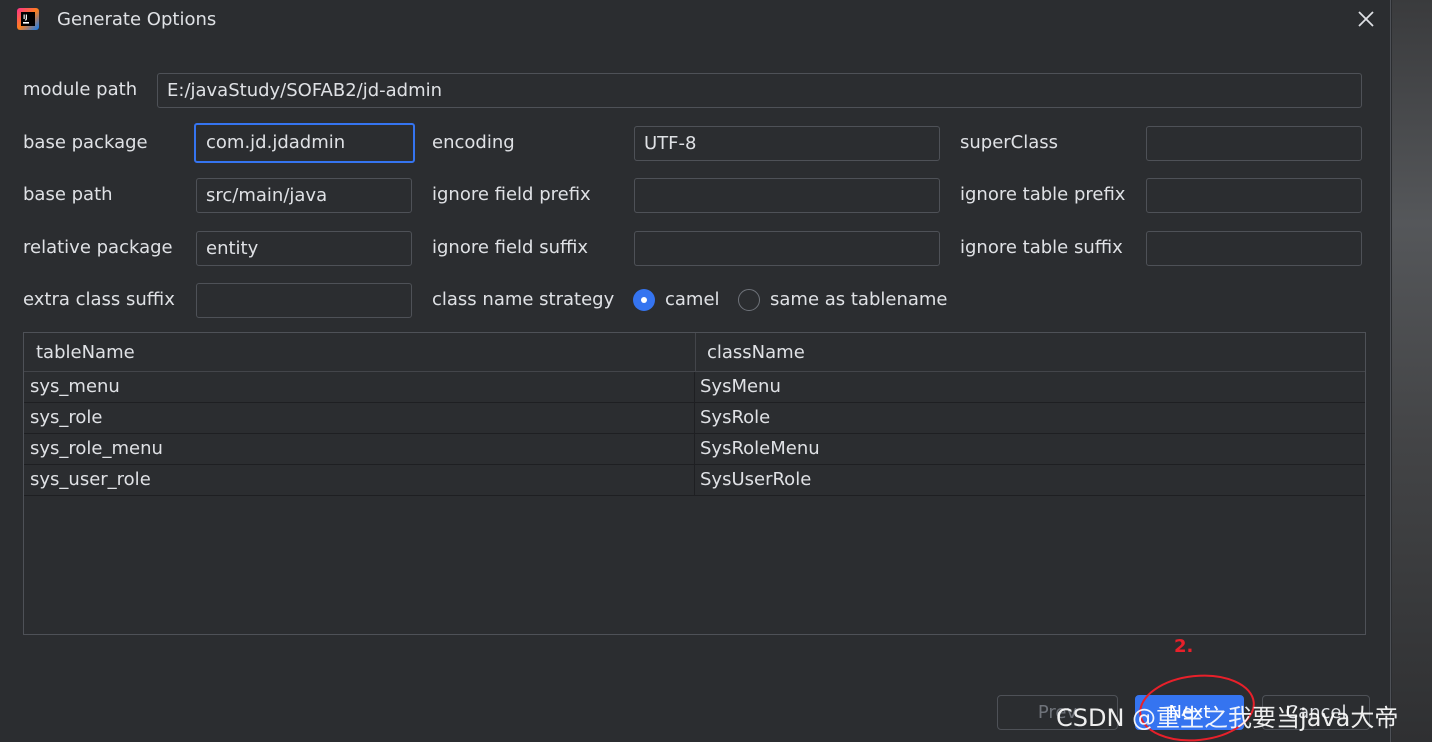 The width and height of the screenshot is (1432, 742). I want to click on base-package-field: com.jd.jdadmin, so click(304, 143).